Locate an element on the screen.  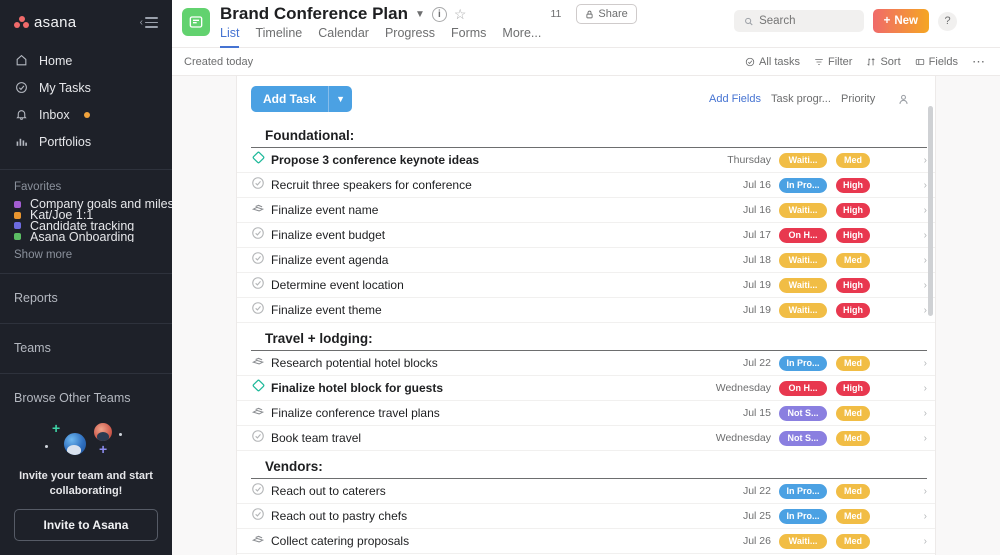
profile-avatar is located at coordinates (977, 21).